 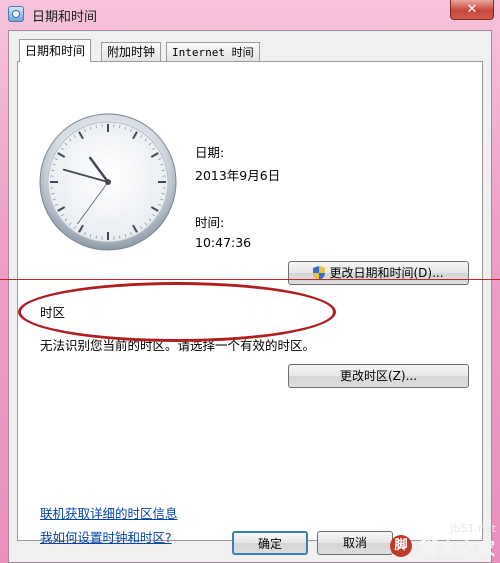 What do you see at coordinates (108, 182) in the screenshot?
I see `analog-clock` at bounding box center [108, 182].